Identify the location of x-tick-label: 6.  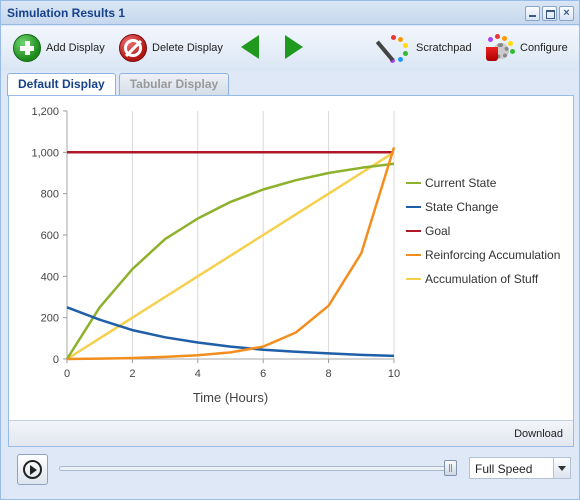
(263, 374).